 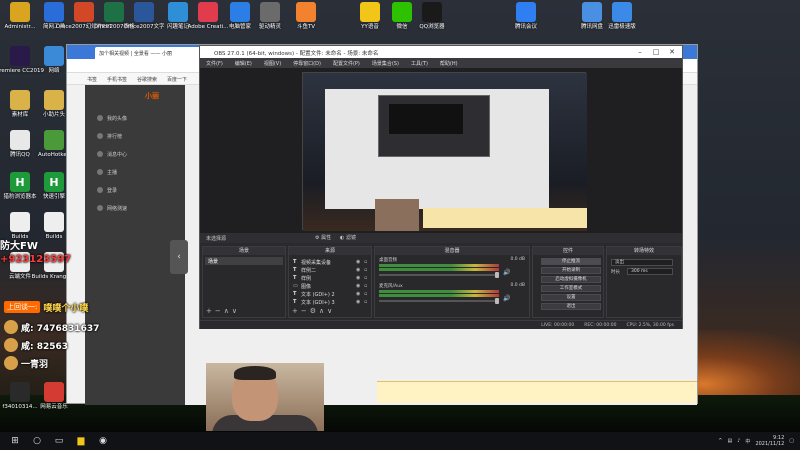 I want to click on filters-button: ◐ 滤镜, so click(x=348, y=237).